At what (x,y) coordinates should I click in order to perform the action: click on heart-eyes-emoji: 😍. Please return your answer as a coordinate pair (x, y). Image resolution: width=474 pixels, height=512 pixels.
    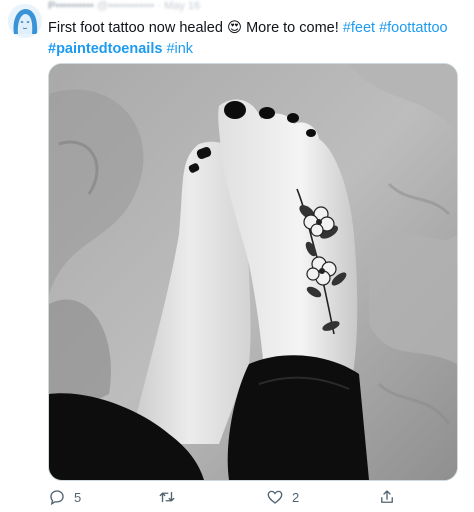
    Looking at the image, I should click on (234, 28).